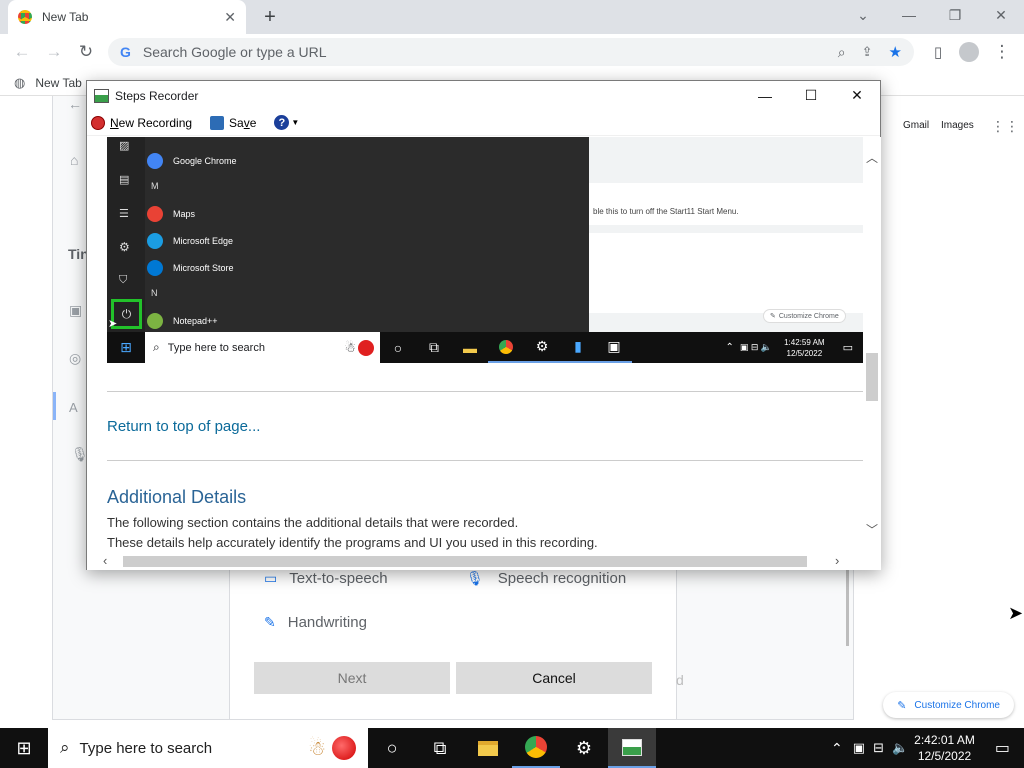 This screenshot has height=768, width=1024. What do you see at coordinates (86, 52) in the screenshot?
I see `reload-button: ↻` at bounding box center [86, 52].